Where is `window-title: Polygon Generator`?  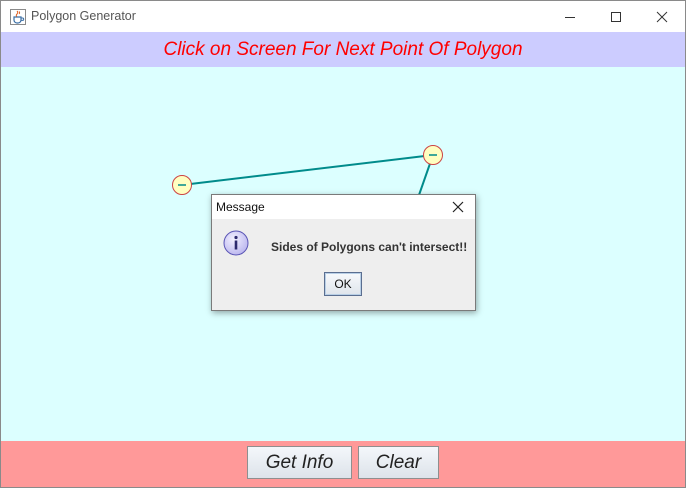
window-title: Polygon Generator is located at coordinates (83, 16).